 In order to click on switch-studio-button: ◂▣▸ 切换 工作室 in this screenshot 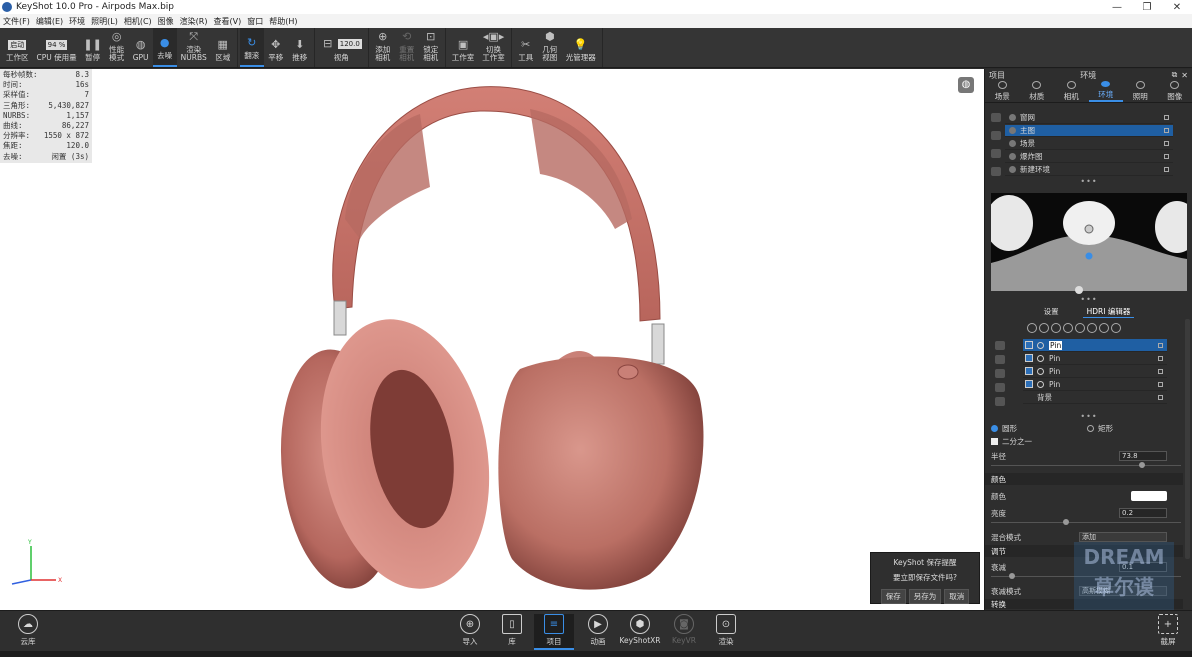, I will do `click(493, 47)`.